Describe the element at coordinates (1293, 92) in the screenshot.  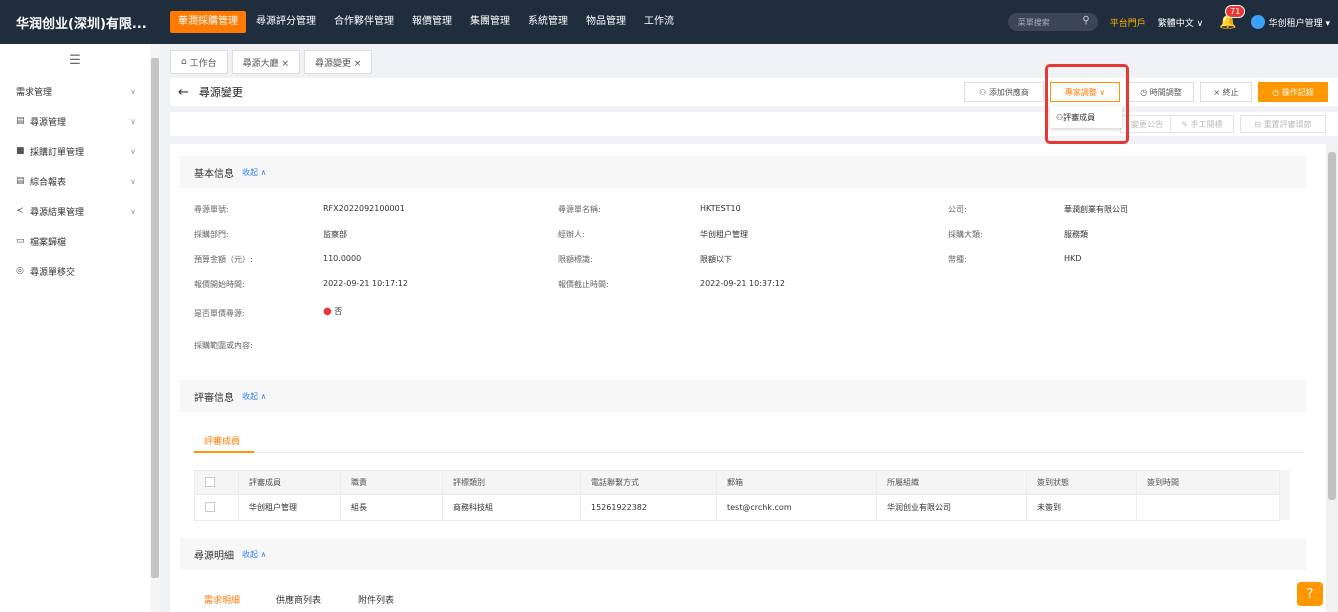
I see `operation-log-button: ◷ 操作記錄` at that location.